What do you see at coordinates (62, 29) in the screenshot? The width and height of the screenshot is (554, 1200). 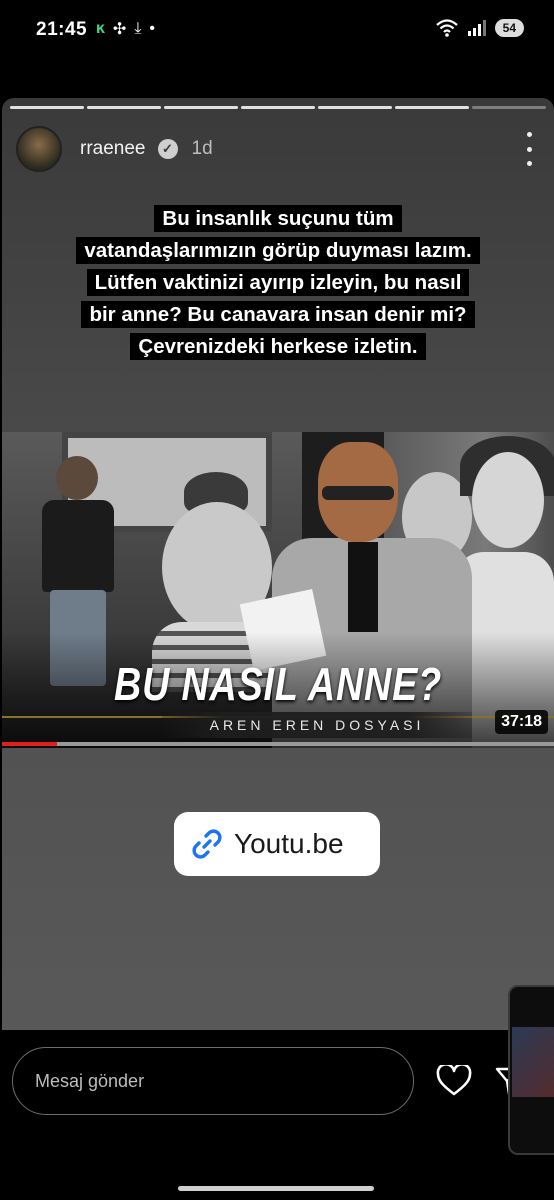 I see `status-time: 21:45` at bounding box center [62, 29].